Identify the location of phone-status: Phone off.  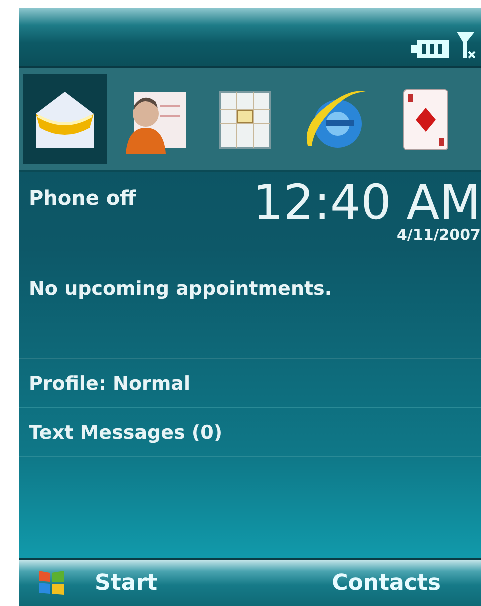
(82, 198).